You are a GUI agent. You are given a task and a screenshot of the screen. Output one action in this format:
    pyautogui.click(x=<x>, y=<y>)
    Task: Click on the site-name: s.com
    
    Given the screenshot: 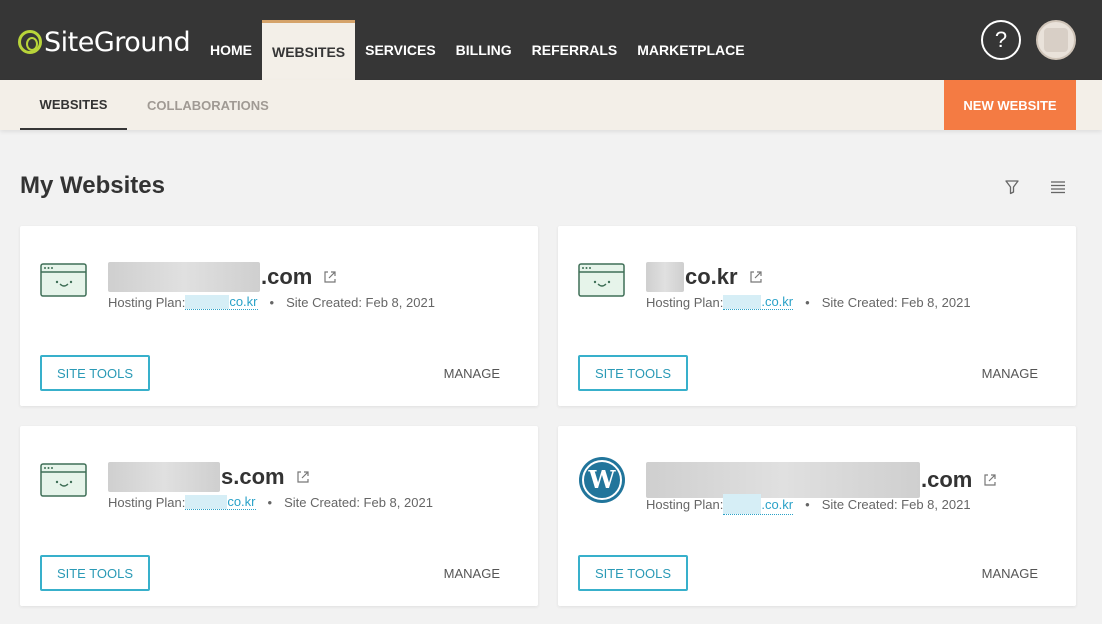 What is the action you would take?
    pyautogui.click(x=209, y=477)
    